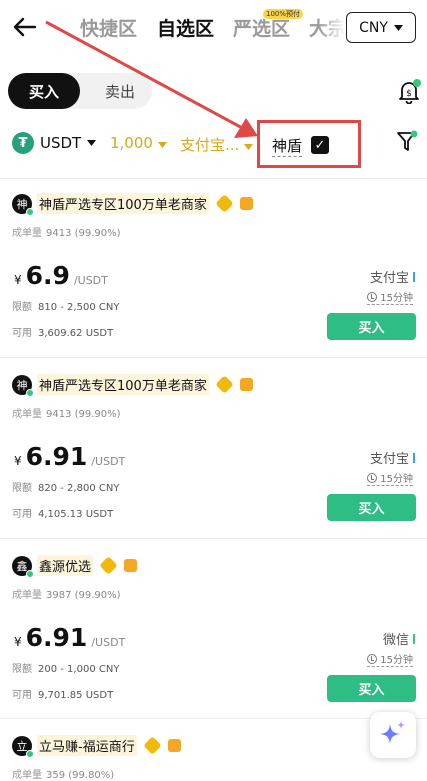 The height and width of the screenshot is (781, 427). What do you see at coordinates (23, 746) in the screenshot?
I see `avatar: 立` at bounding box center [23, 746].